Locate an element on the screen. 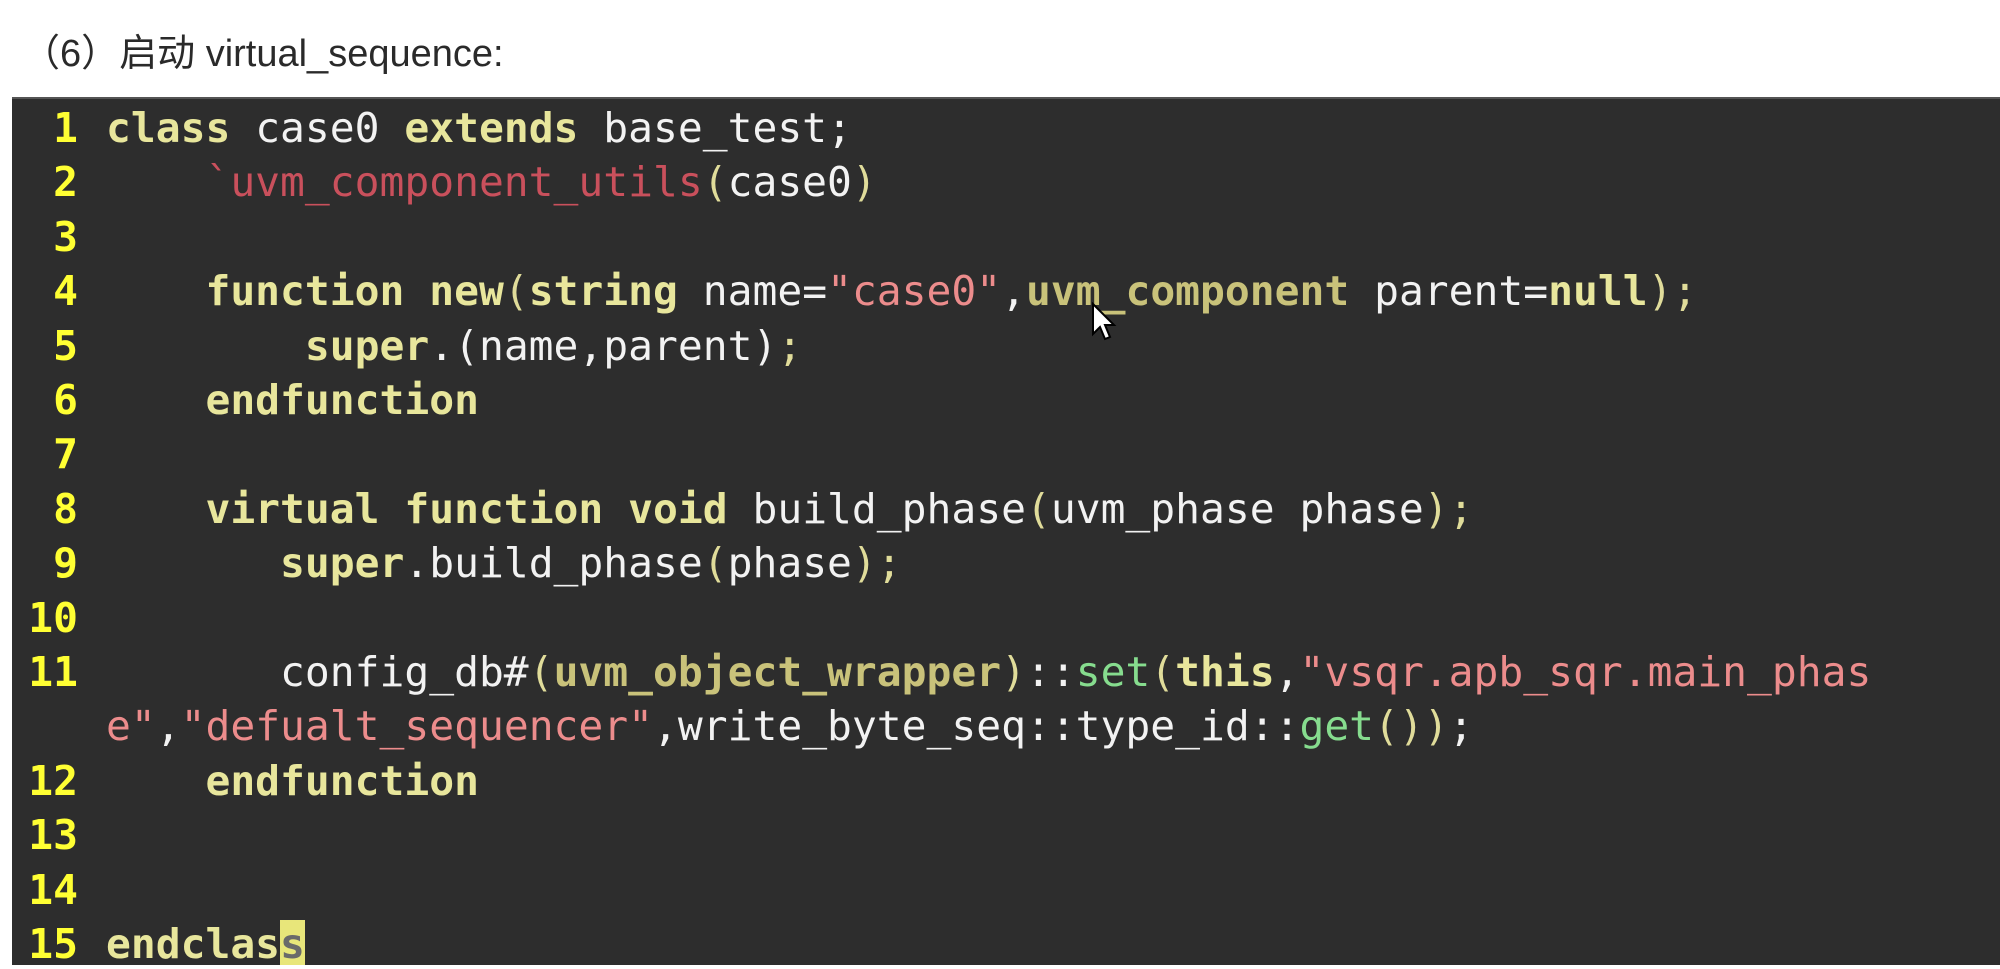 Image resolution: width=2000 pixels, height=969 pixels. code-token: endclas is located at coordinates (193, 942).